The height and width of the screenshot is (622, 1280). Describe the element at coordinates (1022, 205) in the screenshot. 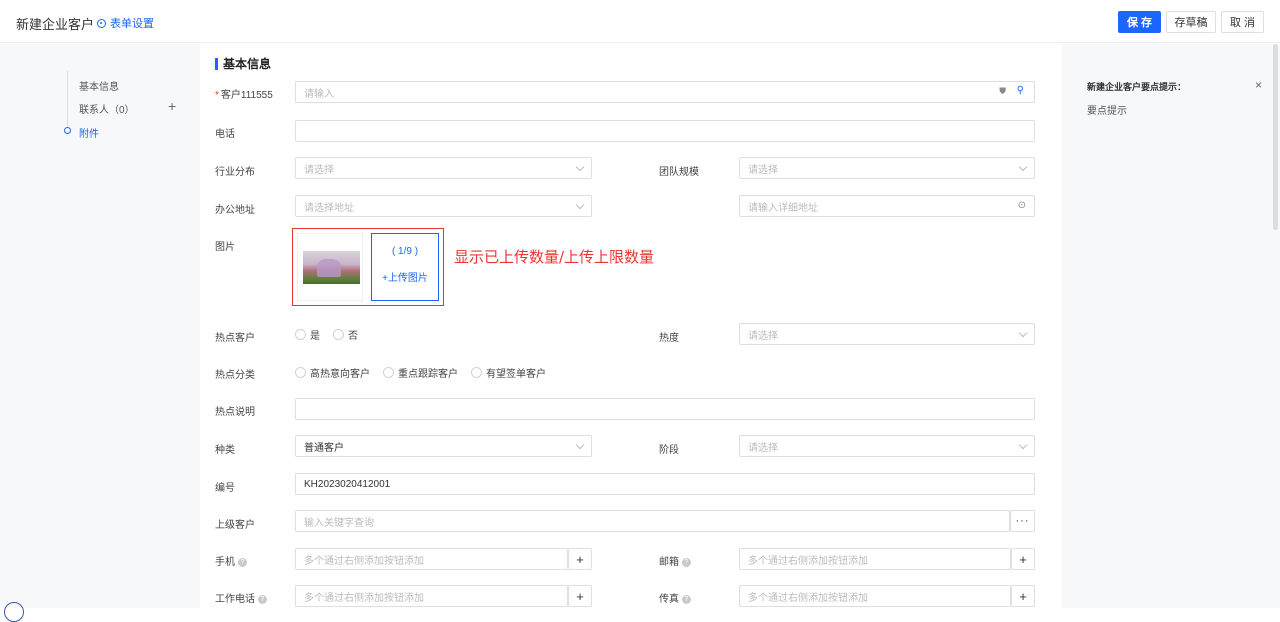

I see `location-pin-icon: ⊙` at that location.